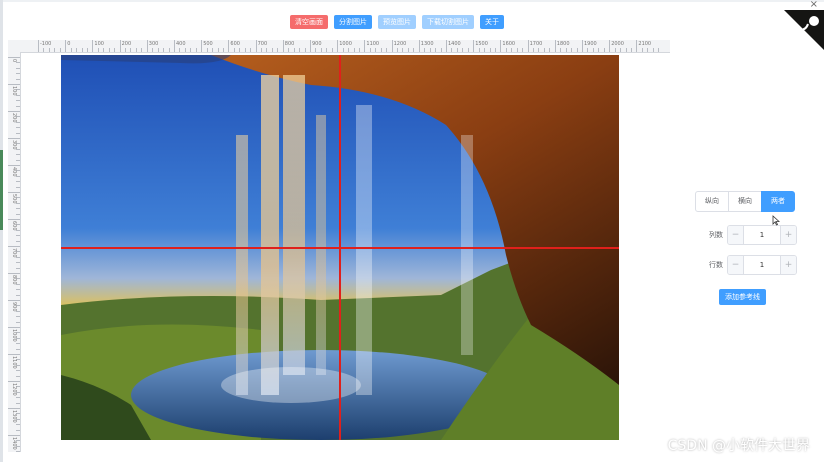  Describe the element at coordinates (750, 248) in the screenshot. I see `guide-settings-panel: 纵向 横向 两者 列数 − 1 + 行数 − 1 + 添加参考线` at that location.